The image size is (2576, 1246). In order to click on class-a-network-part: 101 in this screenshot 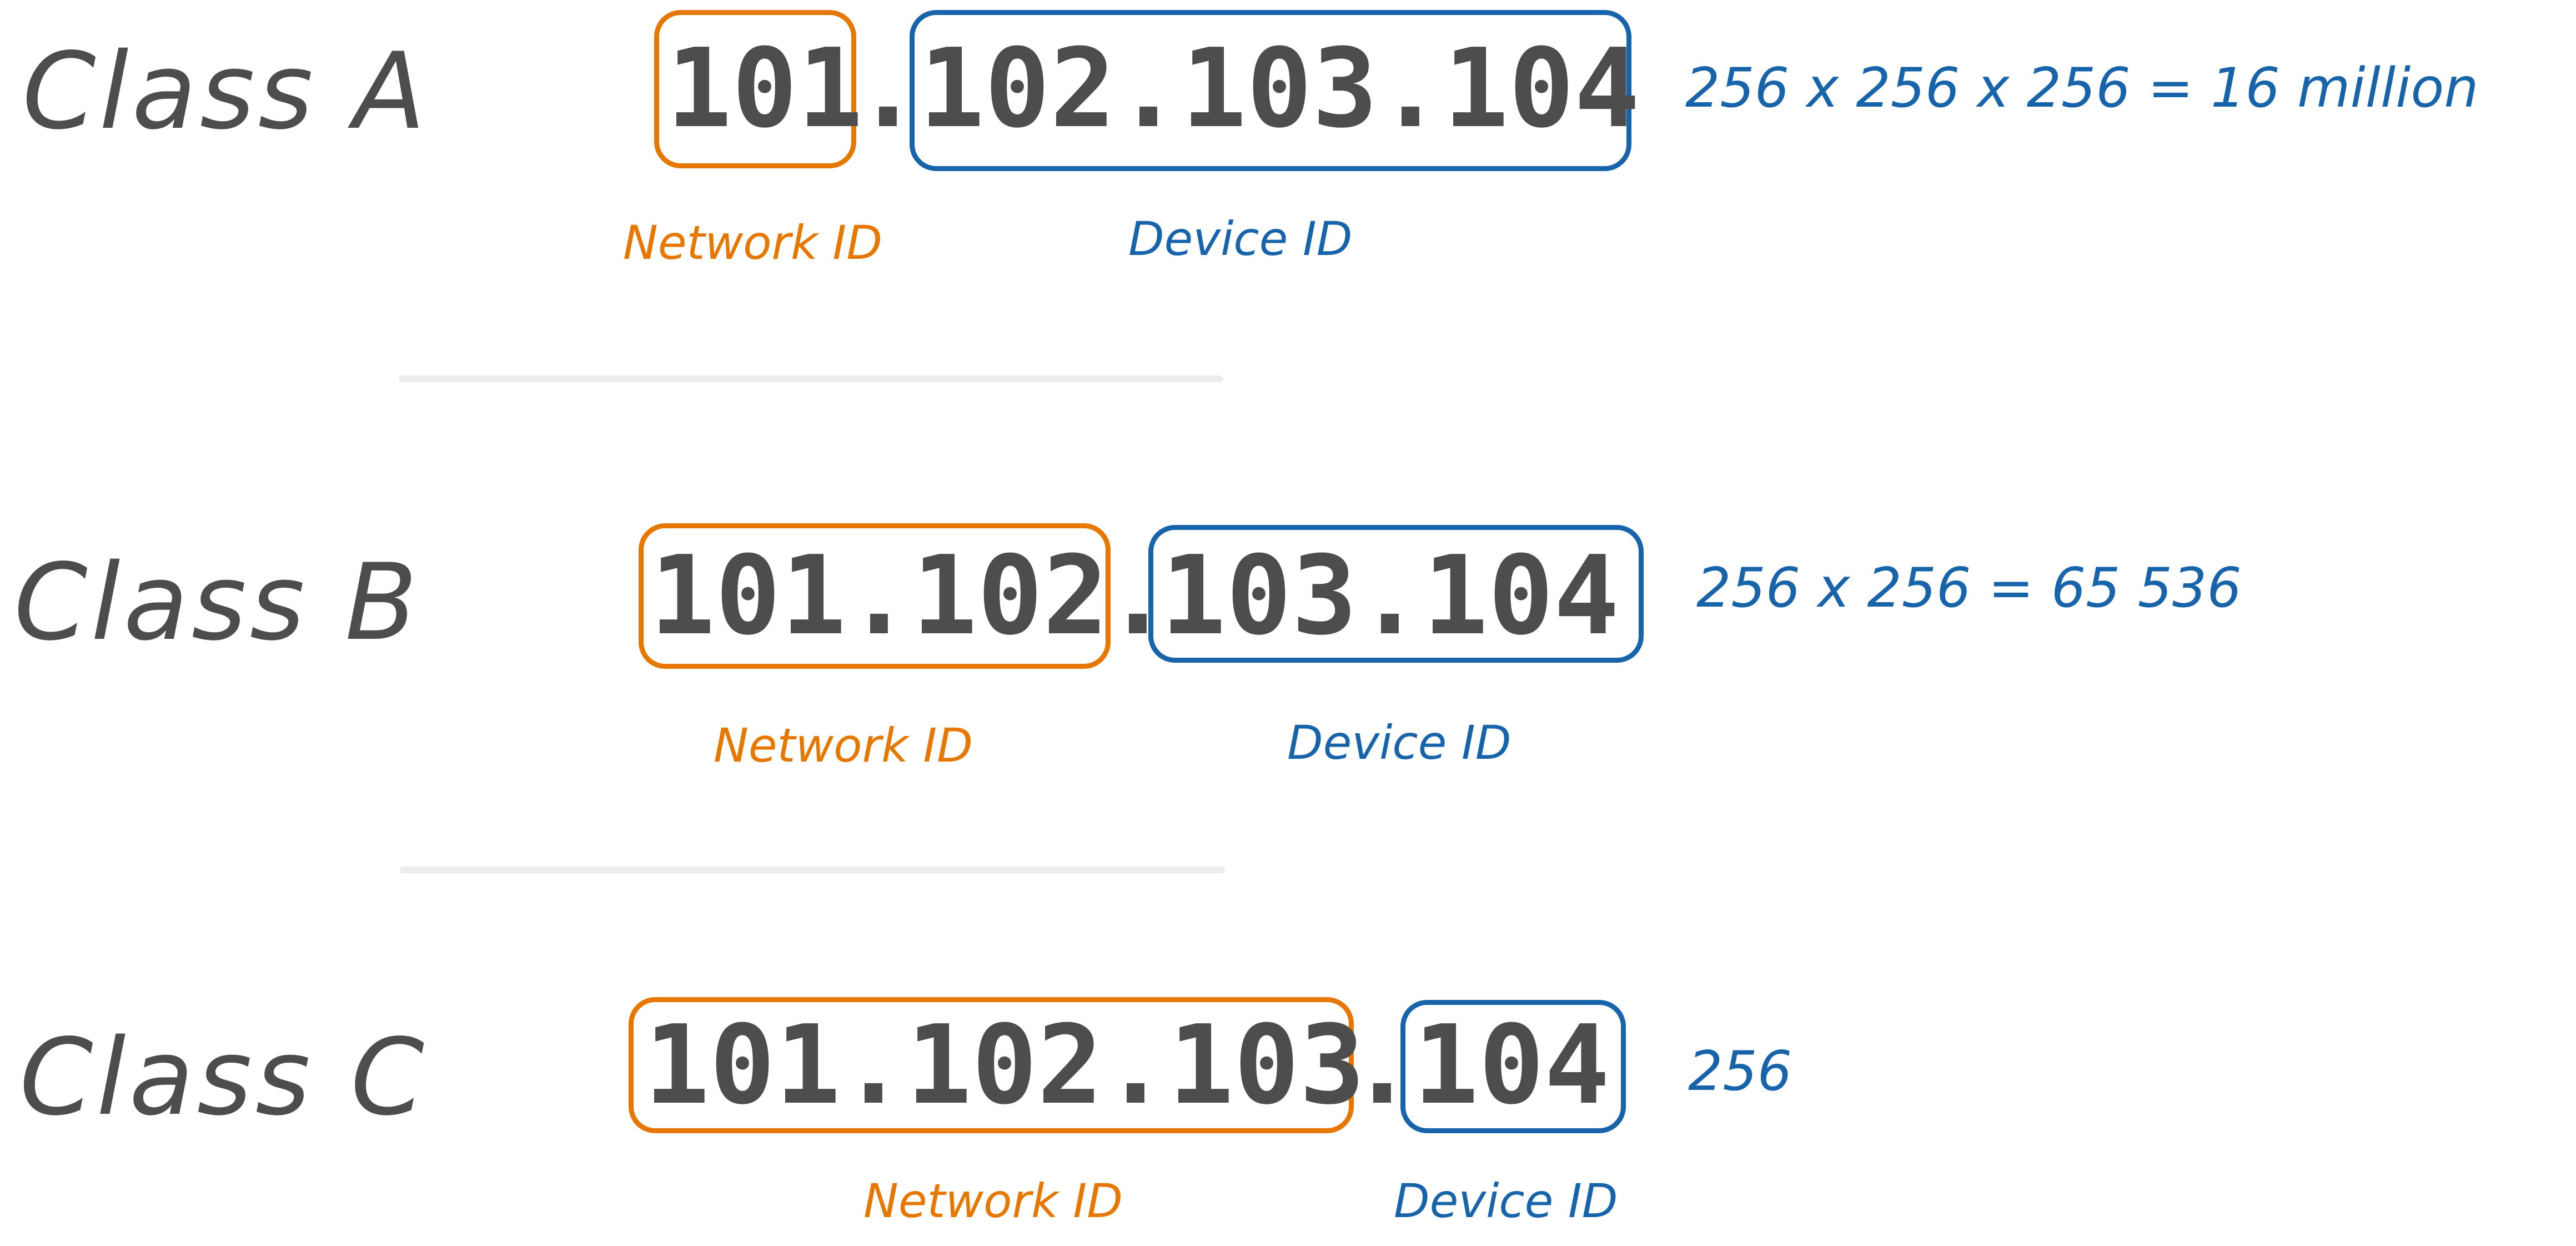, I will do `click(764, 89)`.